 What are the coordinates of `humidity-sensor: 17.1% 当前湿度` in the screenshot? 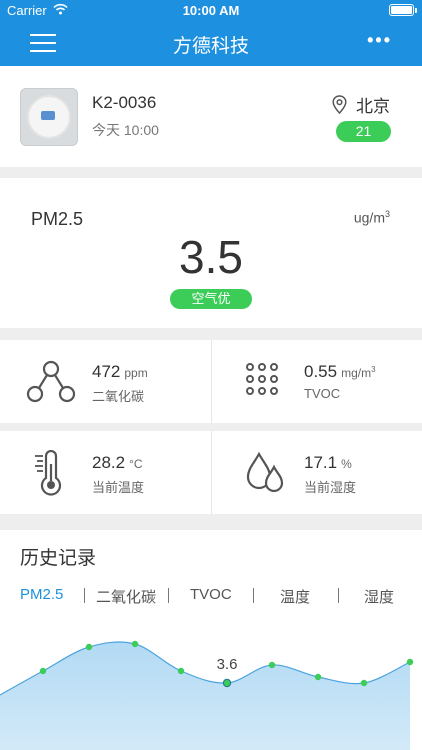 It's located at (317, 472).